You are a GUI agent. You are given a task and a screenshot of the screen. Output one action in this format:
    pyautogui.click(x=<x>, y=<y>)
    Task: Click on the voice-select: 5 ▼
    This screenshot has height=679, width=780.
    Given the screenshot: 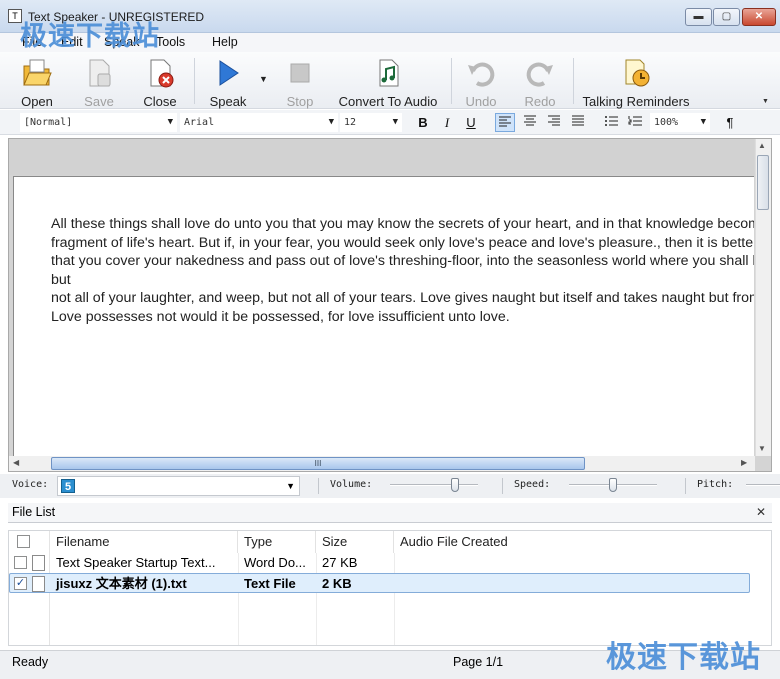 What is the action you would take?
    pyautogui.click(x=178, y=486)
    